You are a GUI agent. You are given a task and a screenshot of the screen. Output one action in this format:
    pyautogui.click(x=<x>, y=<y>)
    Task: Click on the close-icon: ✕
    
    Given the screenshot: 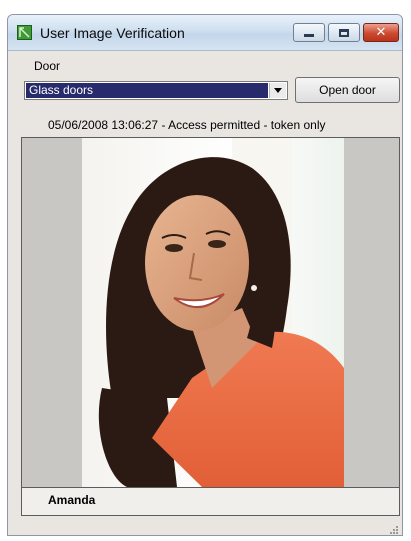 What is the action you would take?
    pyautogui.click(x=381, y=32)
    